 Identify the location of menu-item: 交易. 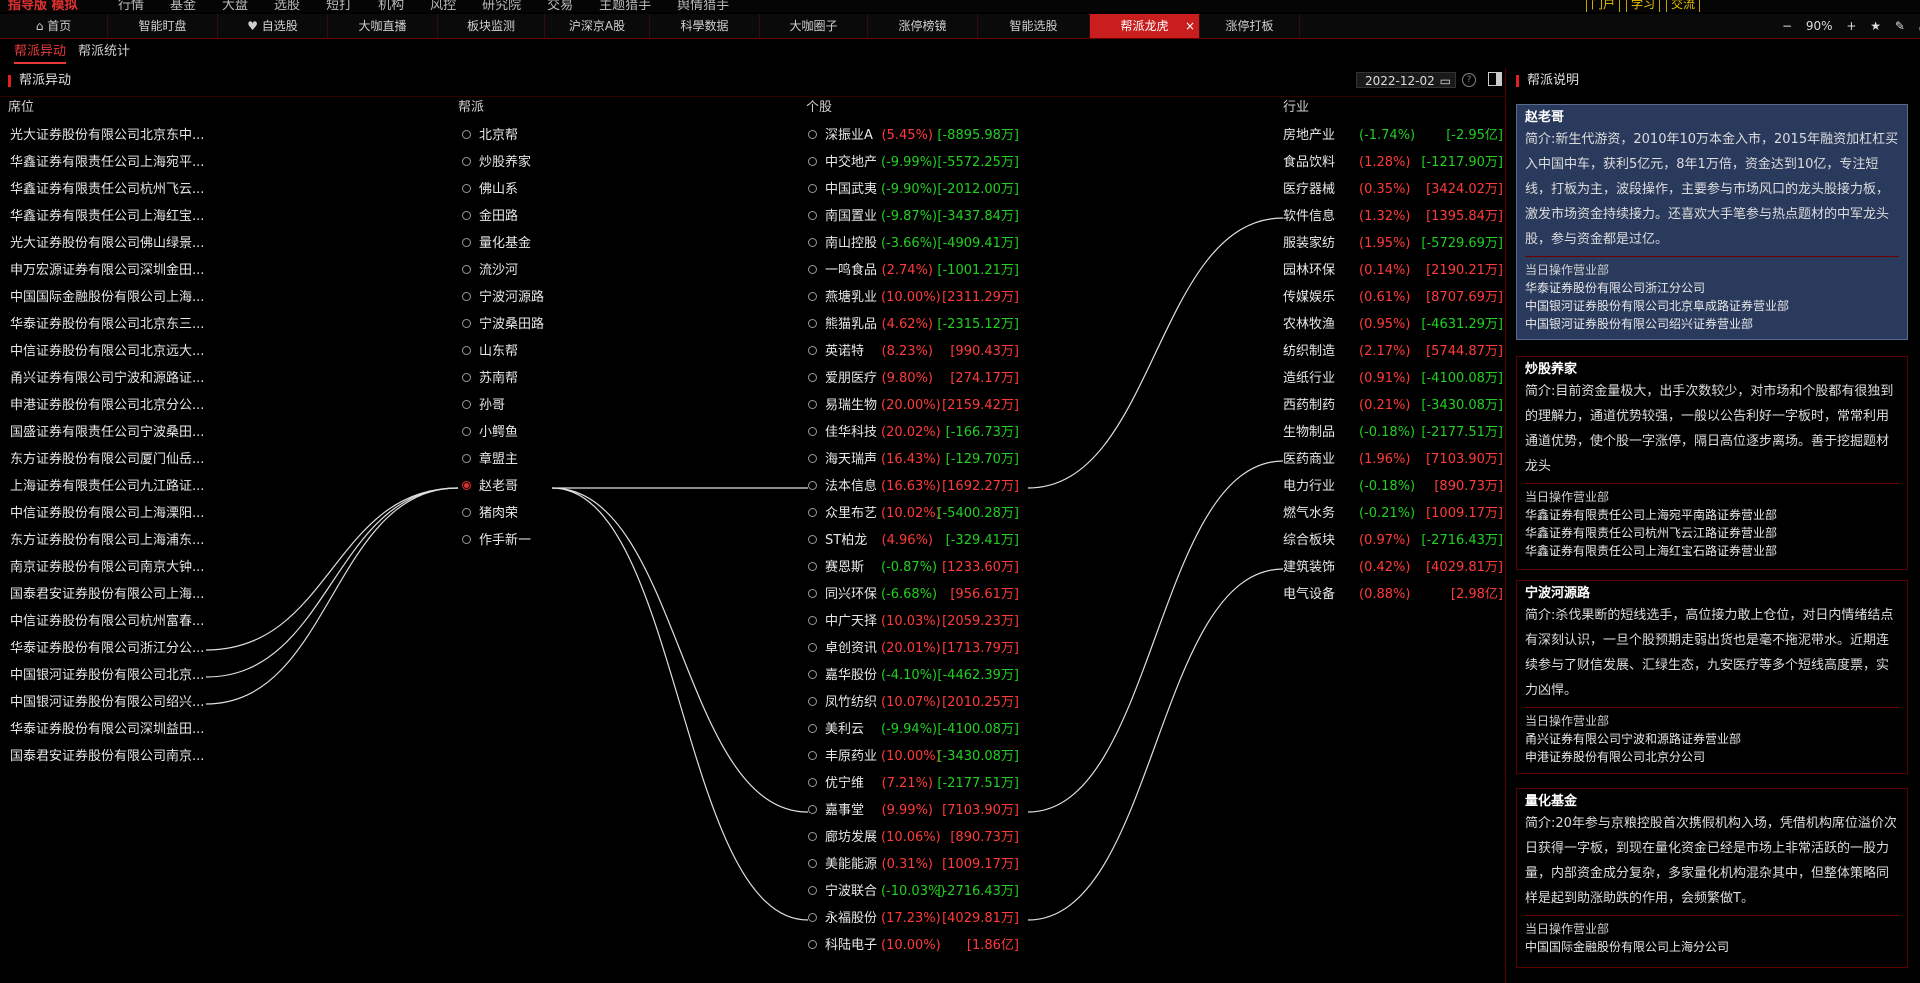
(560, 6).